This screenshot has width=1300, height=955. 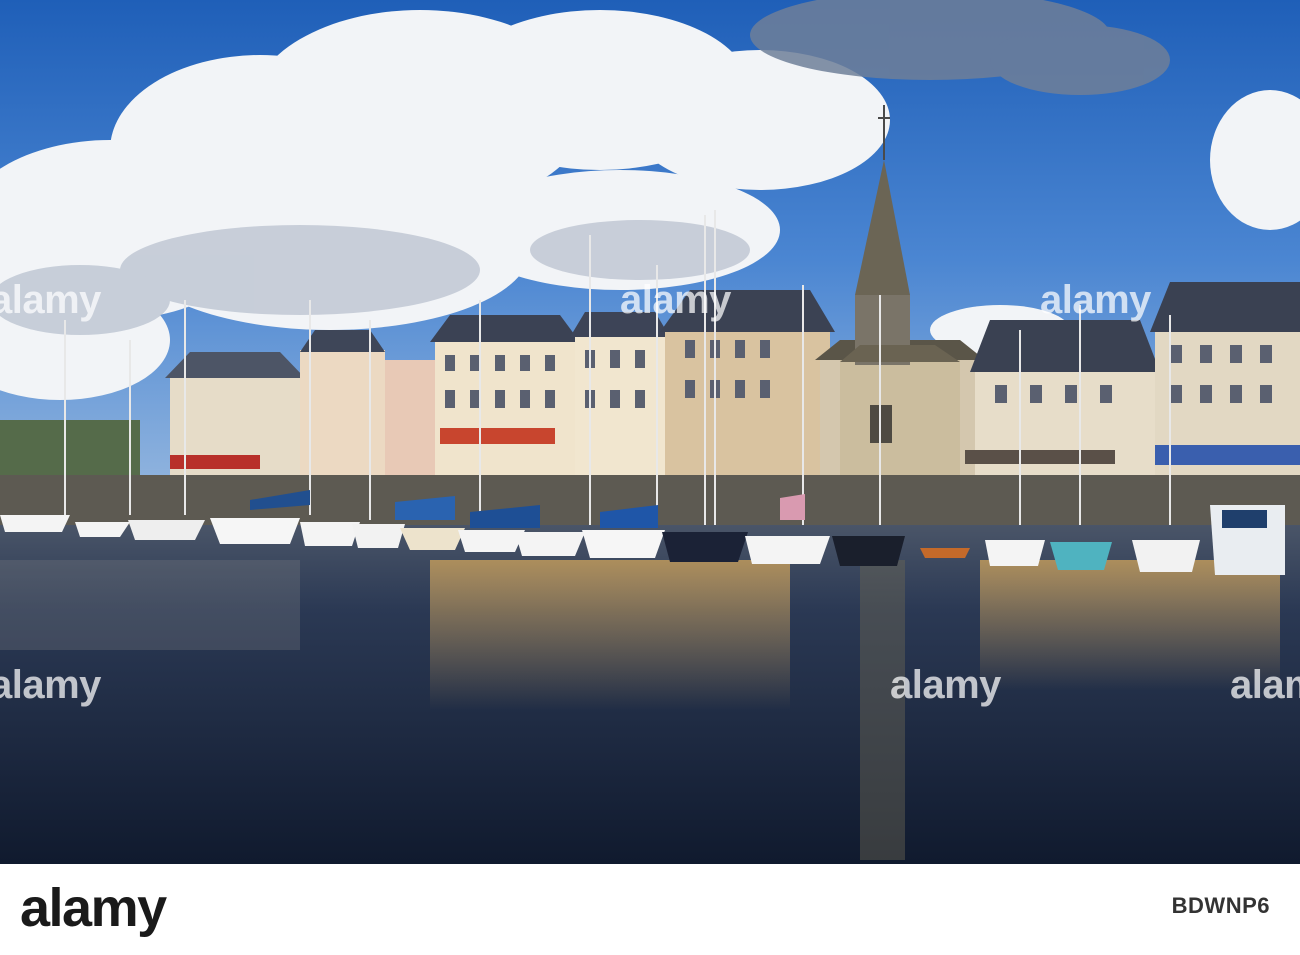 What do you see at coordinates (650, 909) in the screenshot?
I see `footer-bar` at bounding box center [650, 909].